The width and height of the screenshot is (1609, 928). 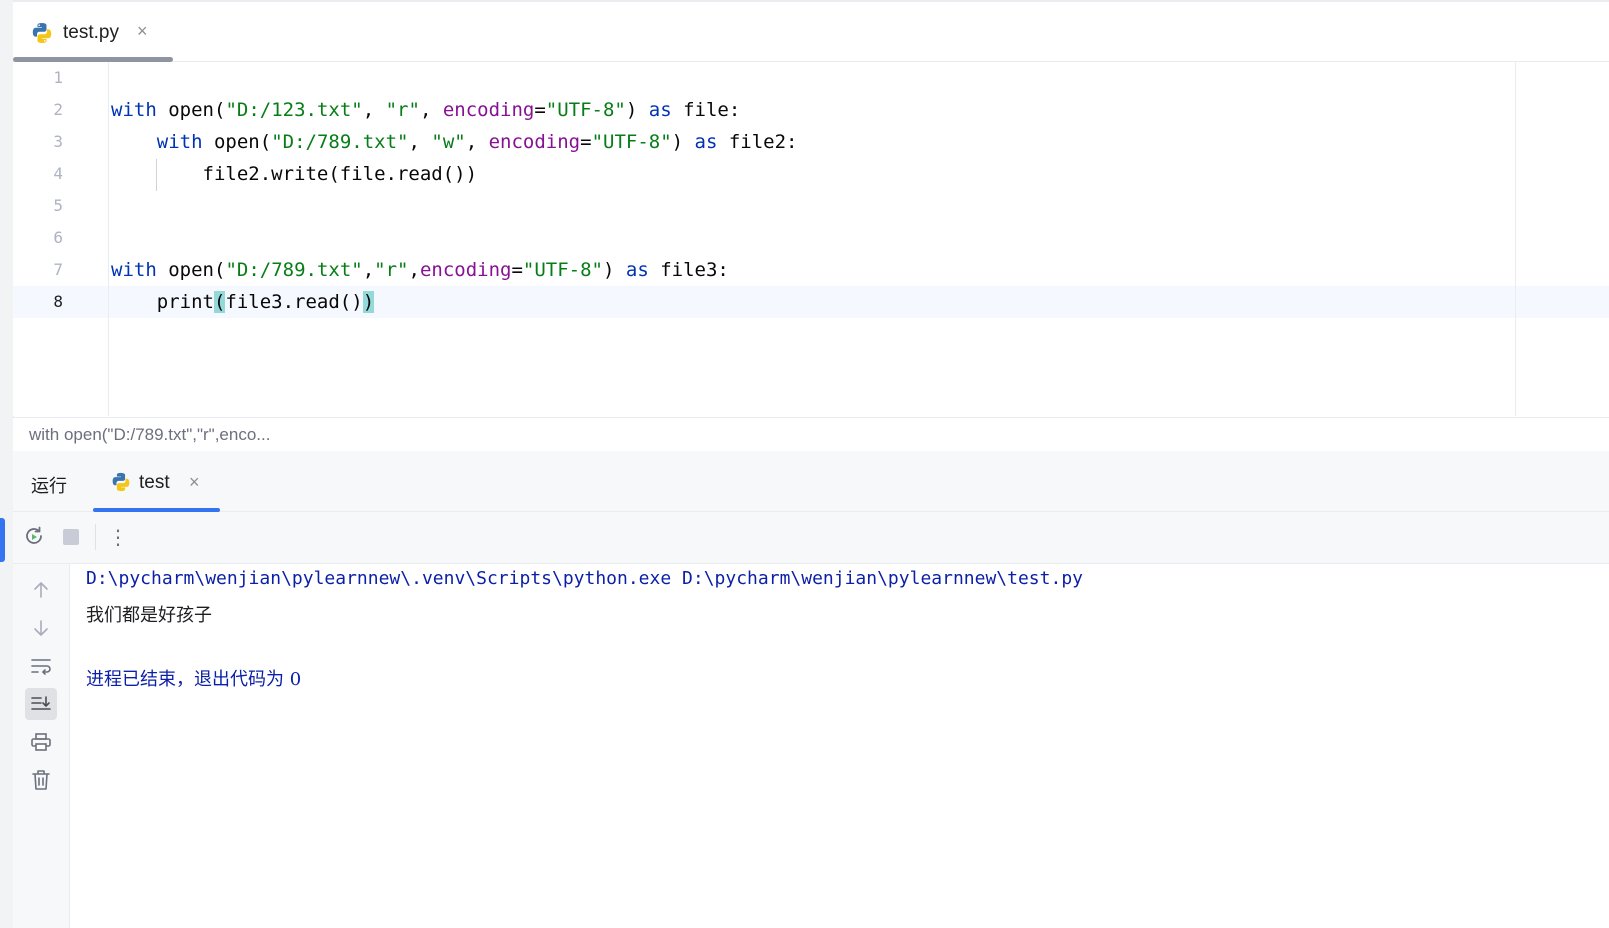 What do you see at coordinates (58, 173) in the screenshot?
I see `line-number: 4` at bounding box center [58, 173].